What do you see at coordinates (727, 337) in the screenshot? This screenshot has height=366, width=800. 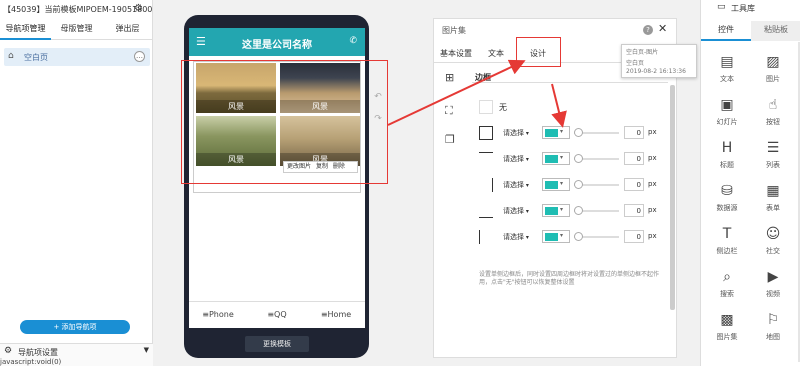 I see `toolbox-item-label: 图片集` at bounding box center [727, 337].